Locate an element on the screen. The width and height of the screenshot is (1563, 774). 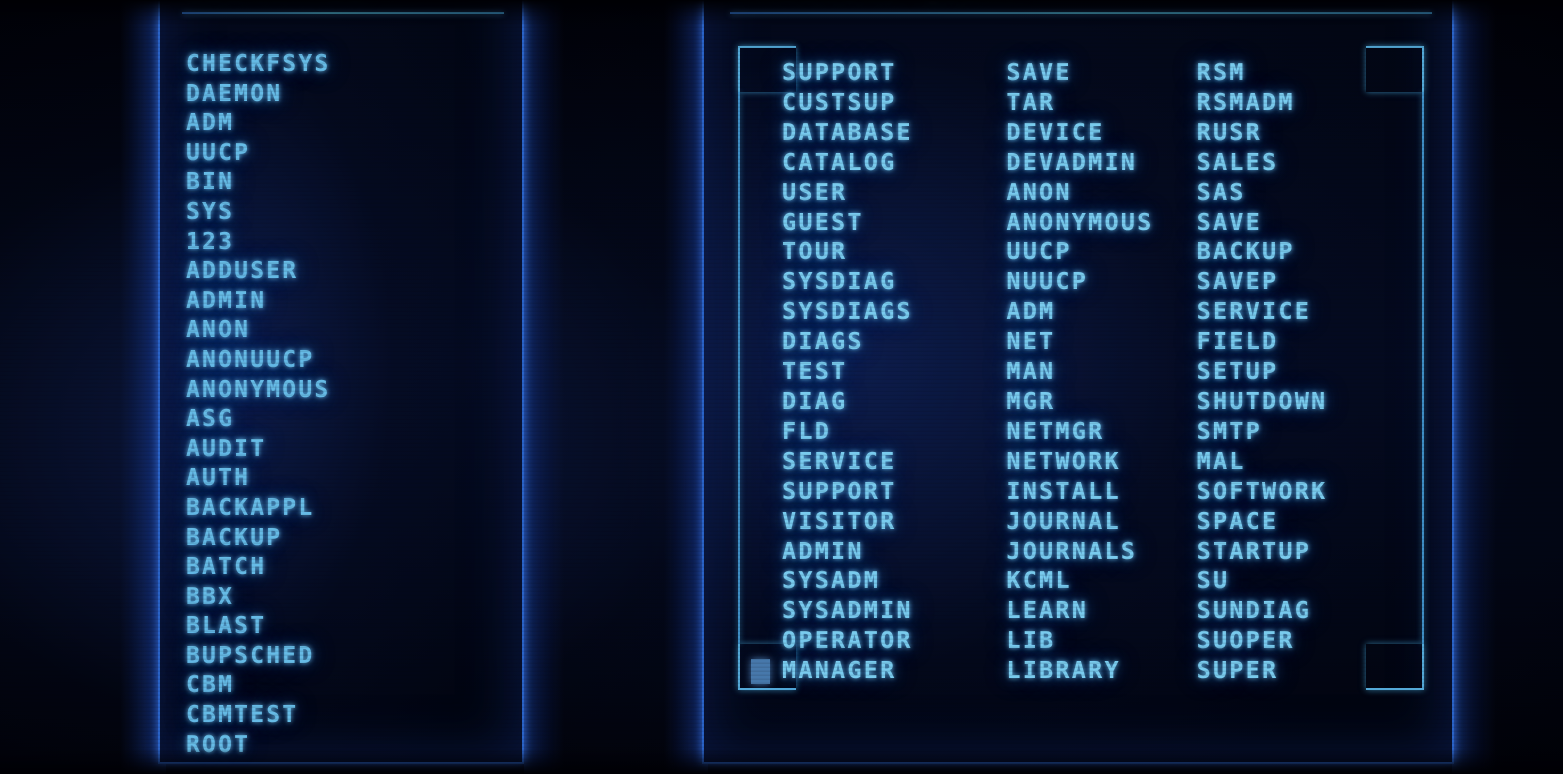
password-entry: BACKUP is located at coordinates (1304, 252).